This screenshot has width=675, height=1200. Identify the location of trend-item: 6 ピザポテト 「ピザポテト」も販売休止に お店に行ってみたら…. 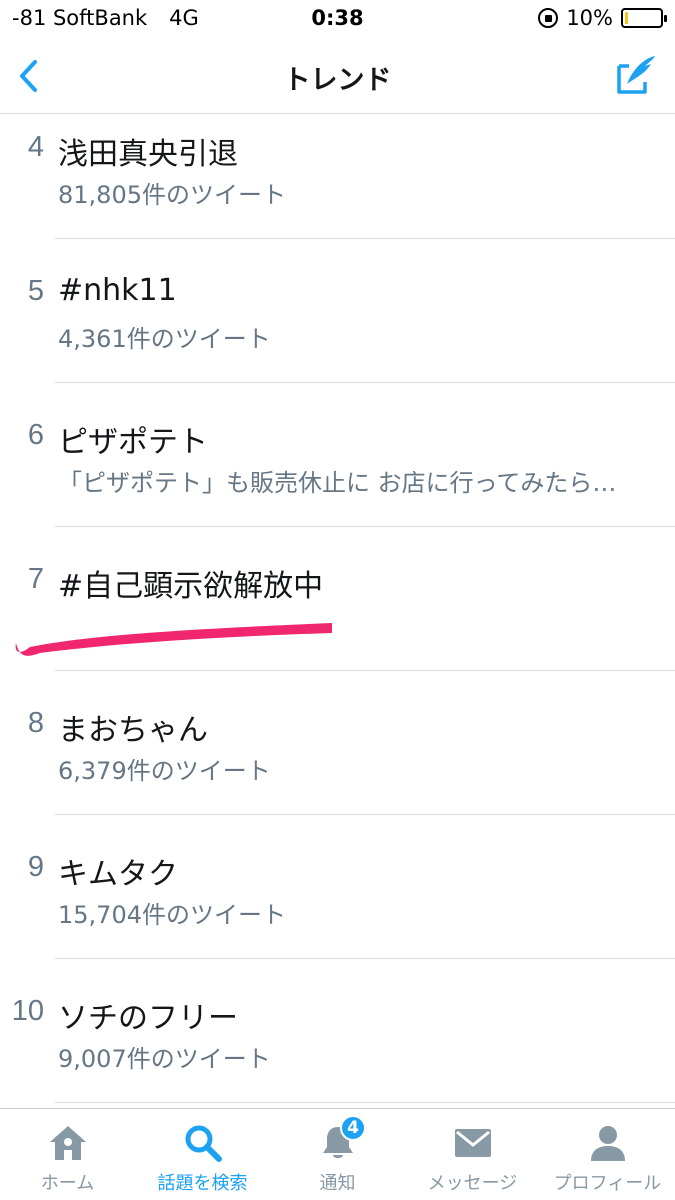
(337, 455).